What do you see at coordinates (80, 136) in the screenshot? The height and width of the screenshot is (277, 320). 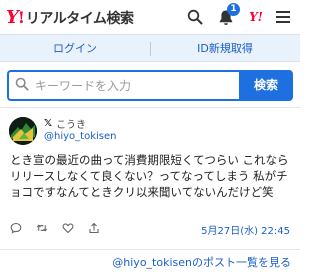 I see `user-handle: @hiyo_tokisen` at bounding box center [80, 136].